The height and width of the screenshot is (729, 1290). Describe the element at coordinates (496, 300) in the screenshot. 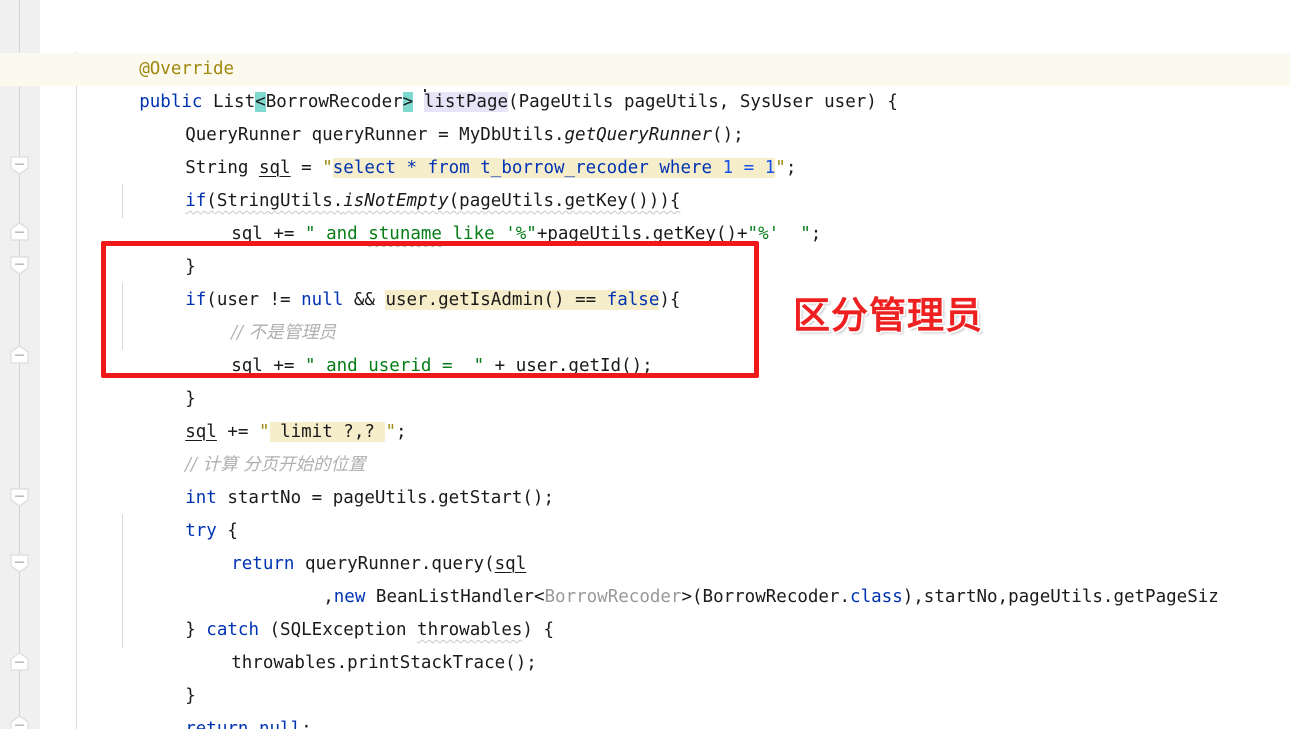

I see `user-getisadmin-call: user.getIsAdmin() ==` at that location.